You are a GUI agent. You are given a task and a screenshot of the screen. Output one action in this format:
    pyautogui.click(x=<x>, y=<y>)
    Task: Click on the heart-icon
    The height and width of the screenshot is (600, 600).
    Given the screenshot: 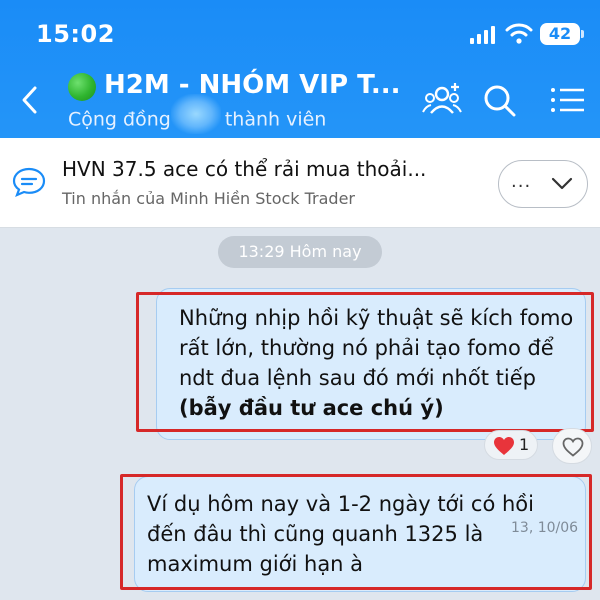 What is the action you would take?
    pyautogui.click(x=504, y=446)
    